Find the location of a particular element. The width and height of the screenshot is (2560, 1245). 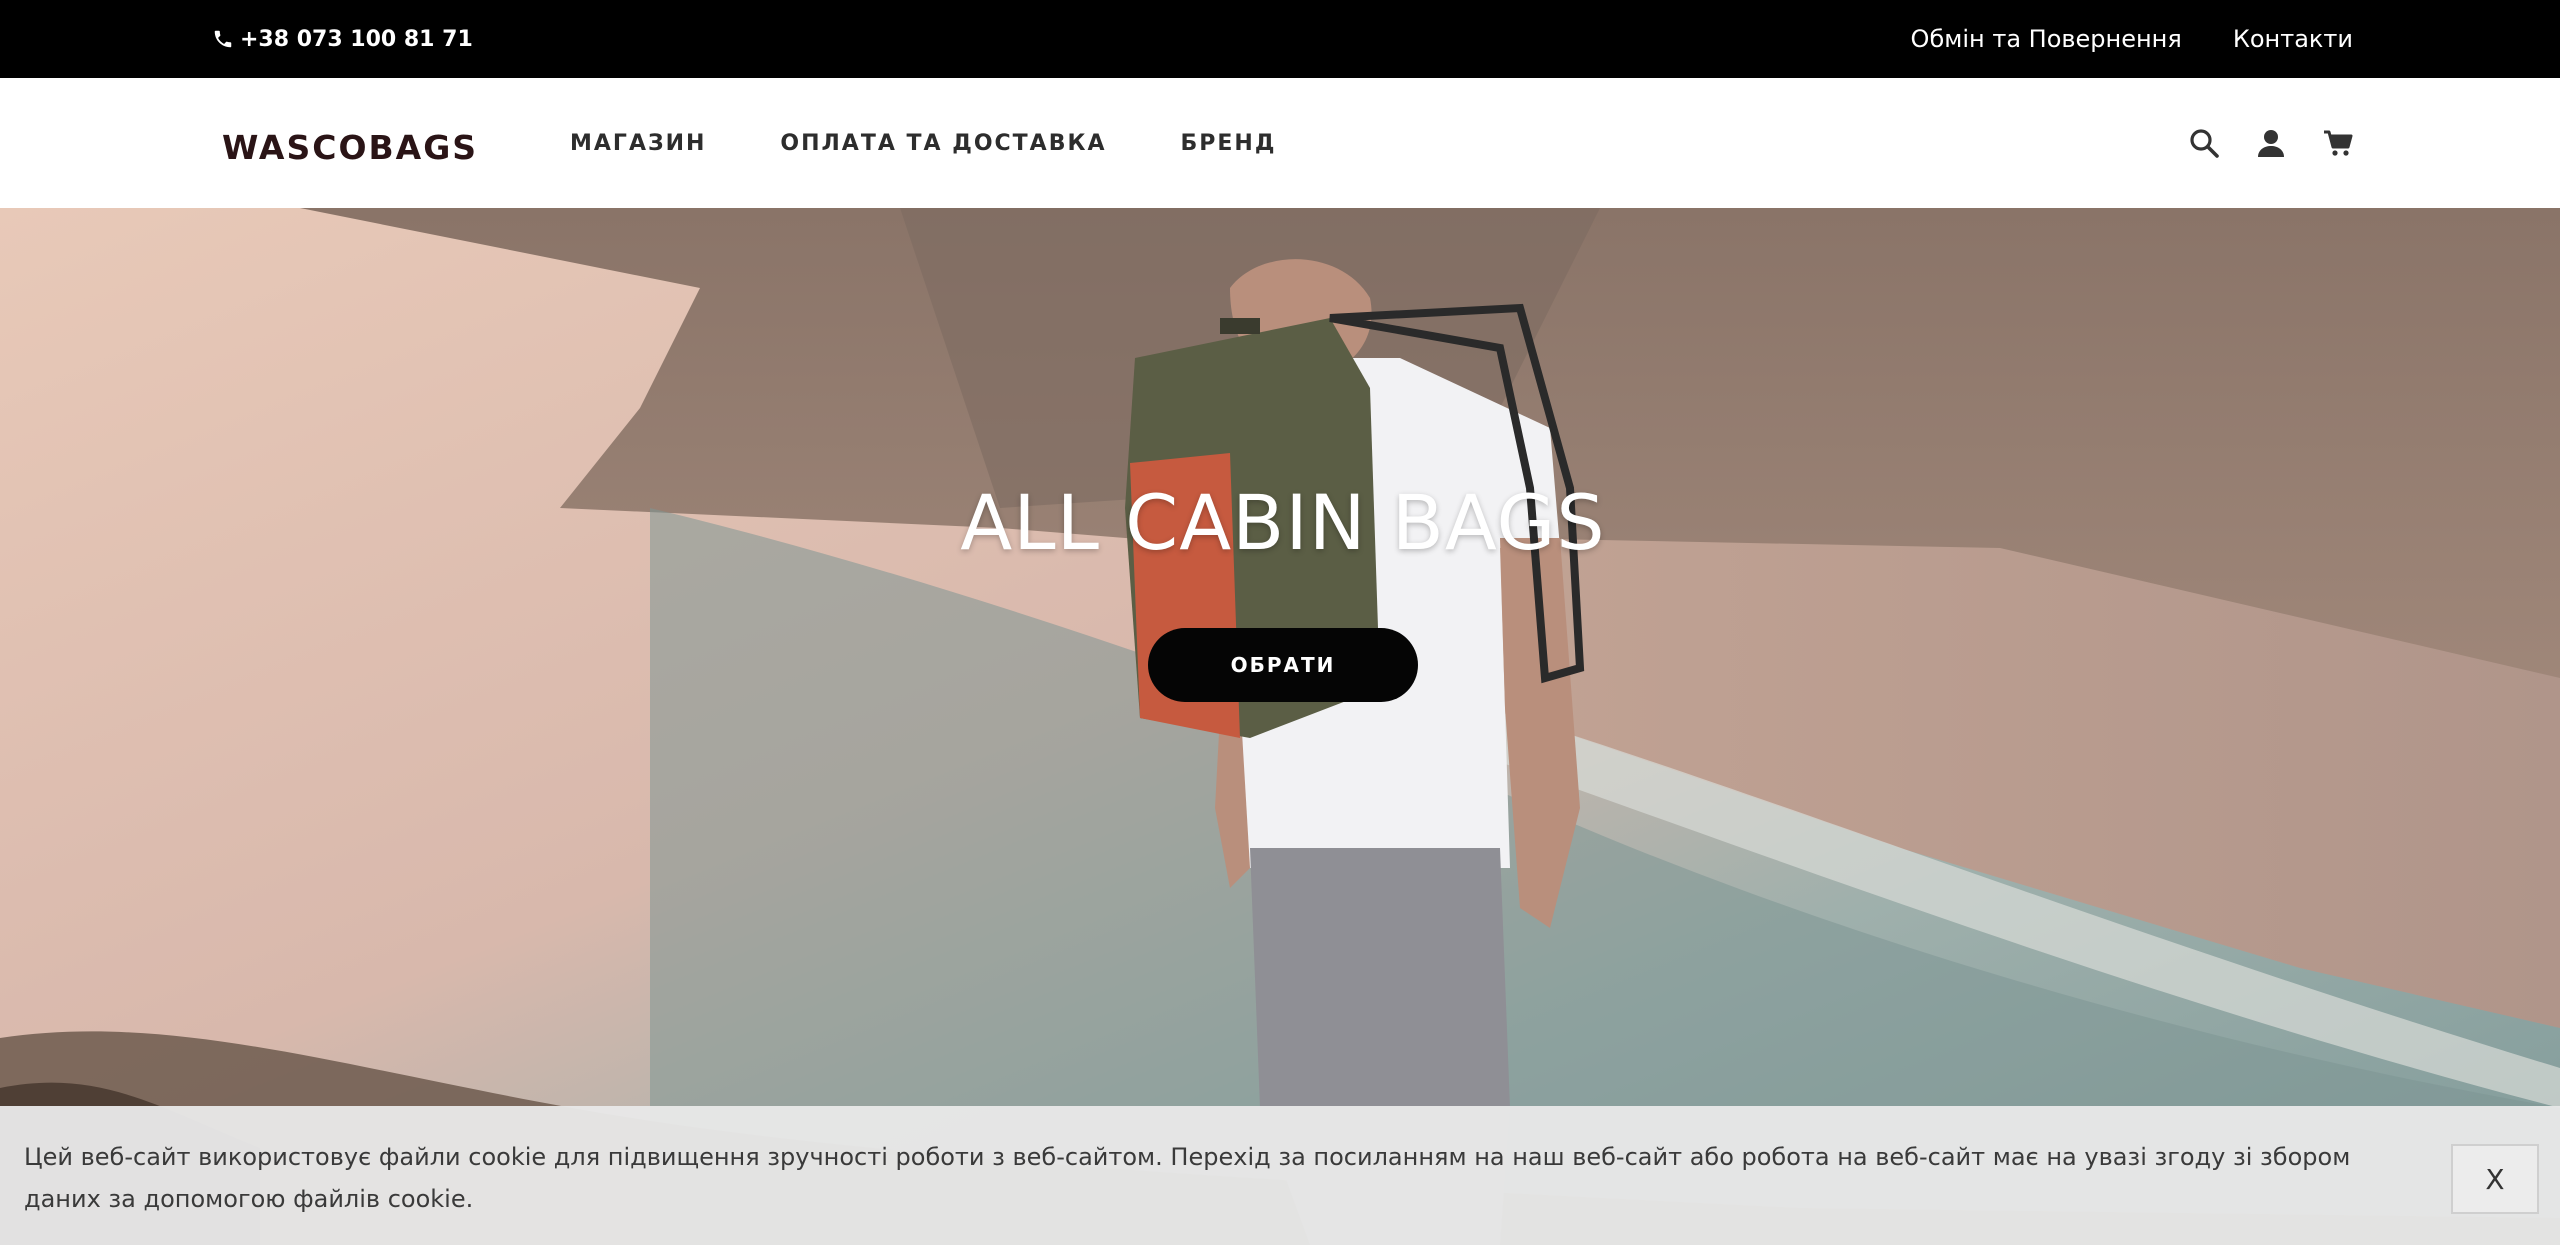

cookie-close-button: X is located at coordinates (2495, 1179).